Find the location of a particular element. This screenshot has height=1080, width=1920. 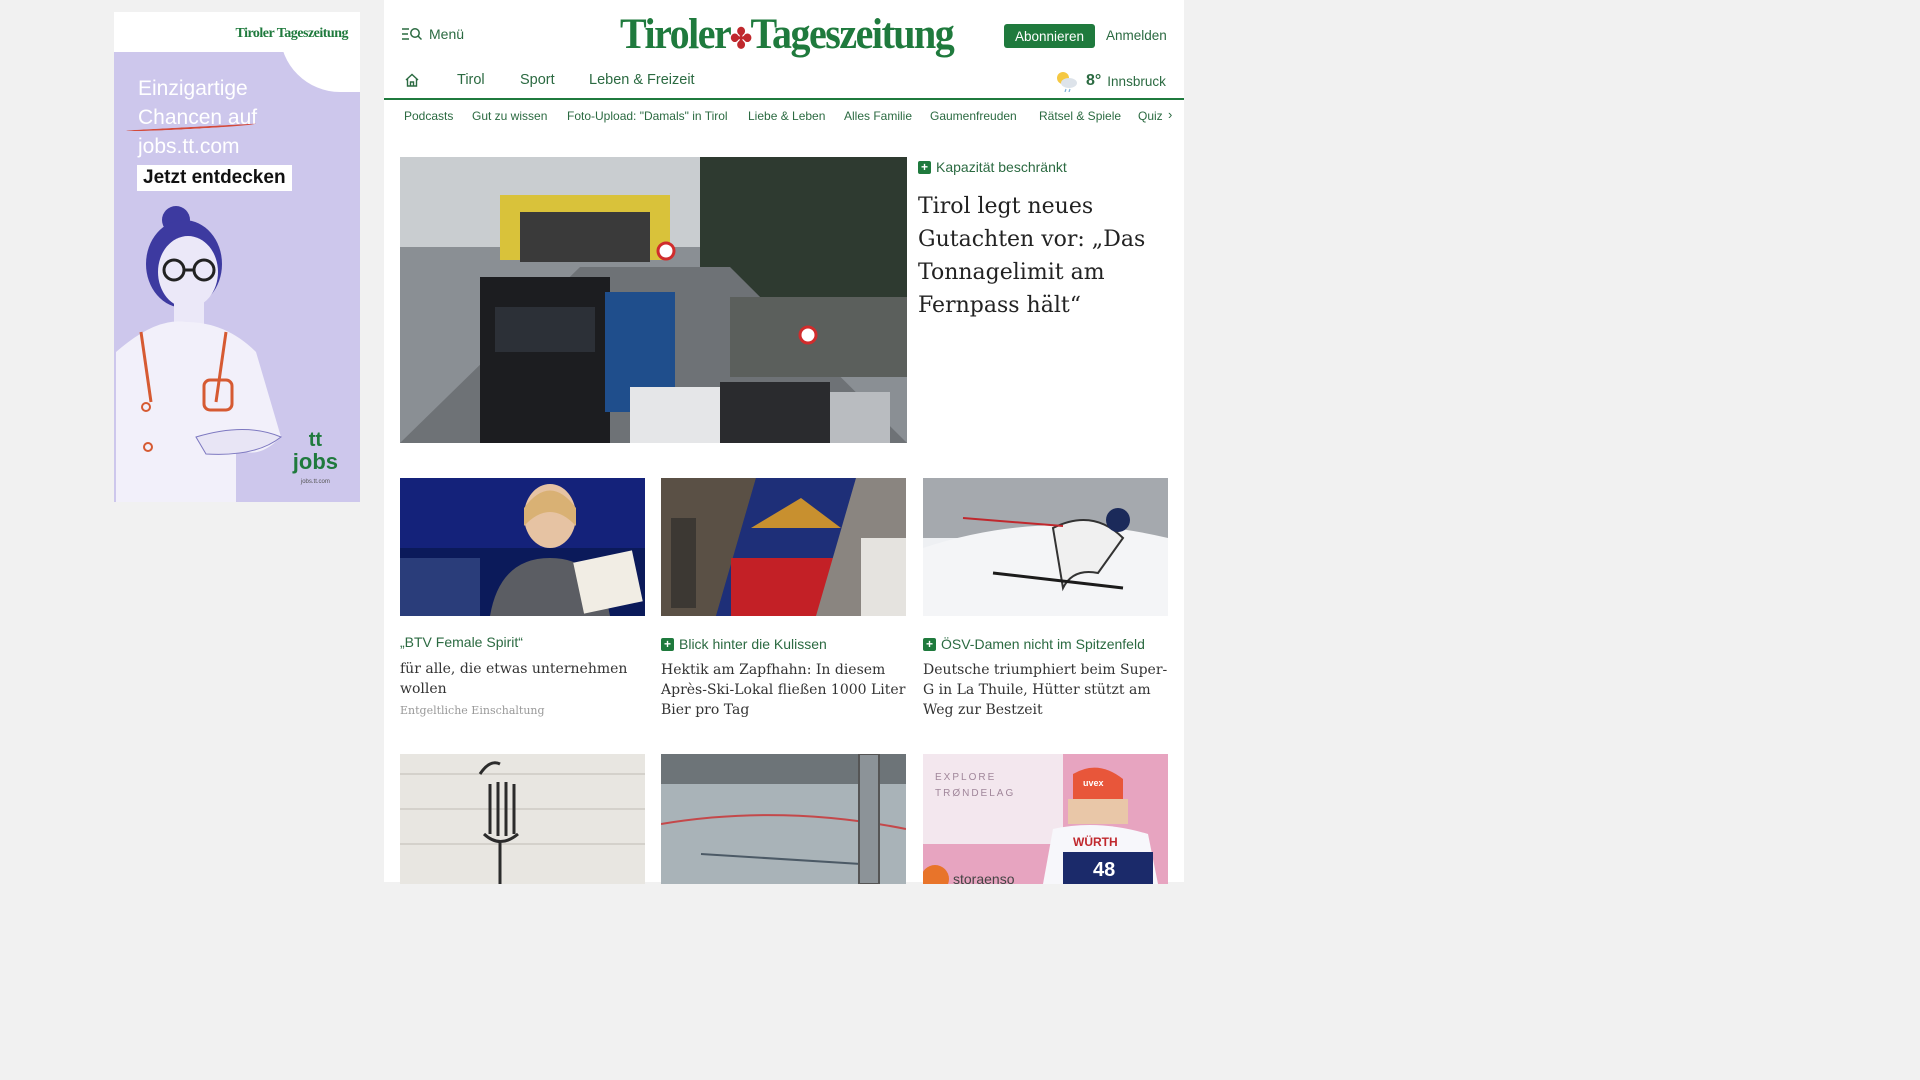

subnav-item-alles-familie: Alles Familie is located at coordinates (878, 116).